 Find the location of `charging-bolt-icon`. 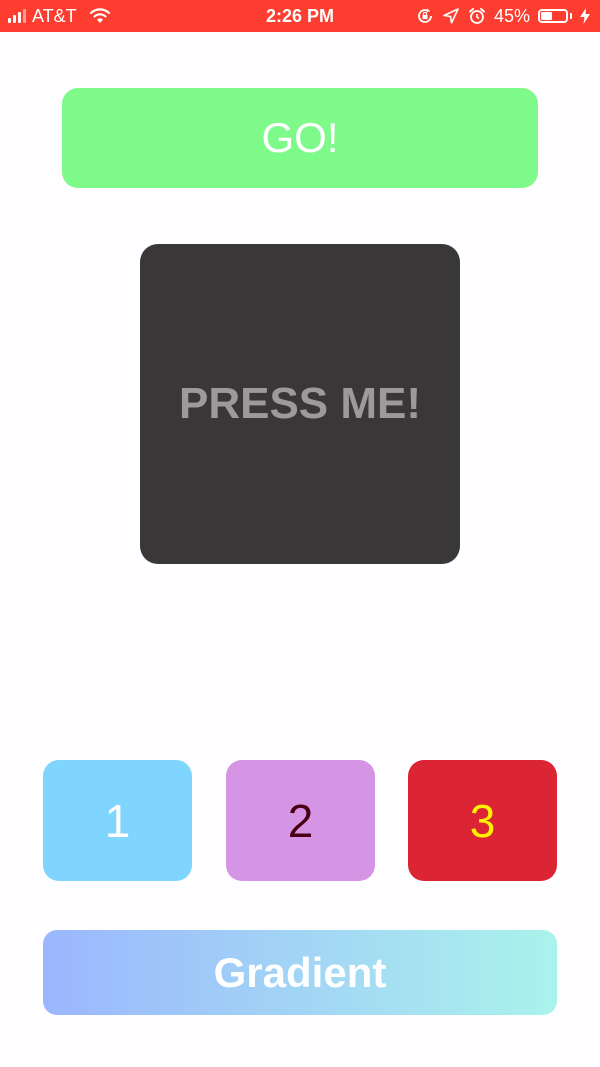

charging-bolt-icon is located at coordinates (585, 16).